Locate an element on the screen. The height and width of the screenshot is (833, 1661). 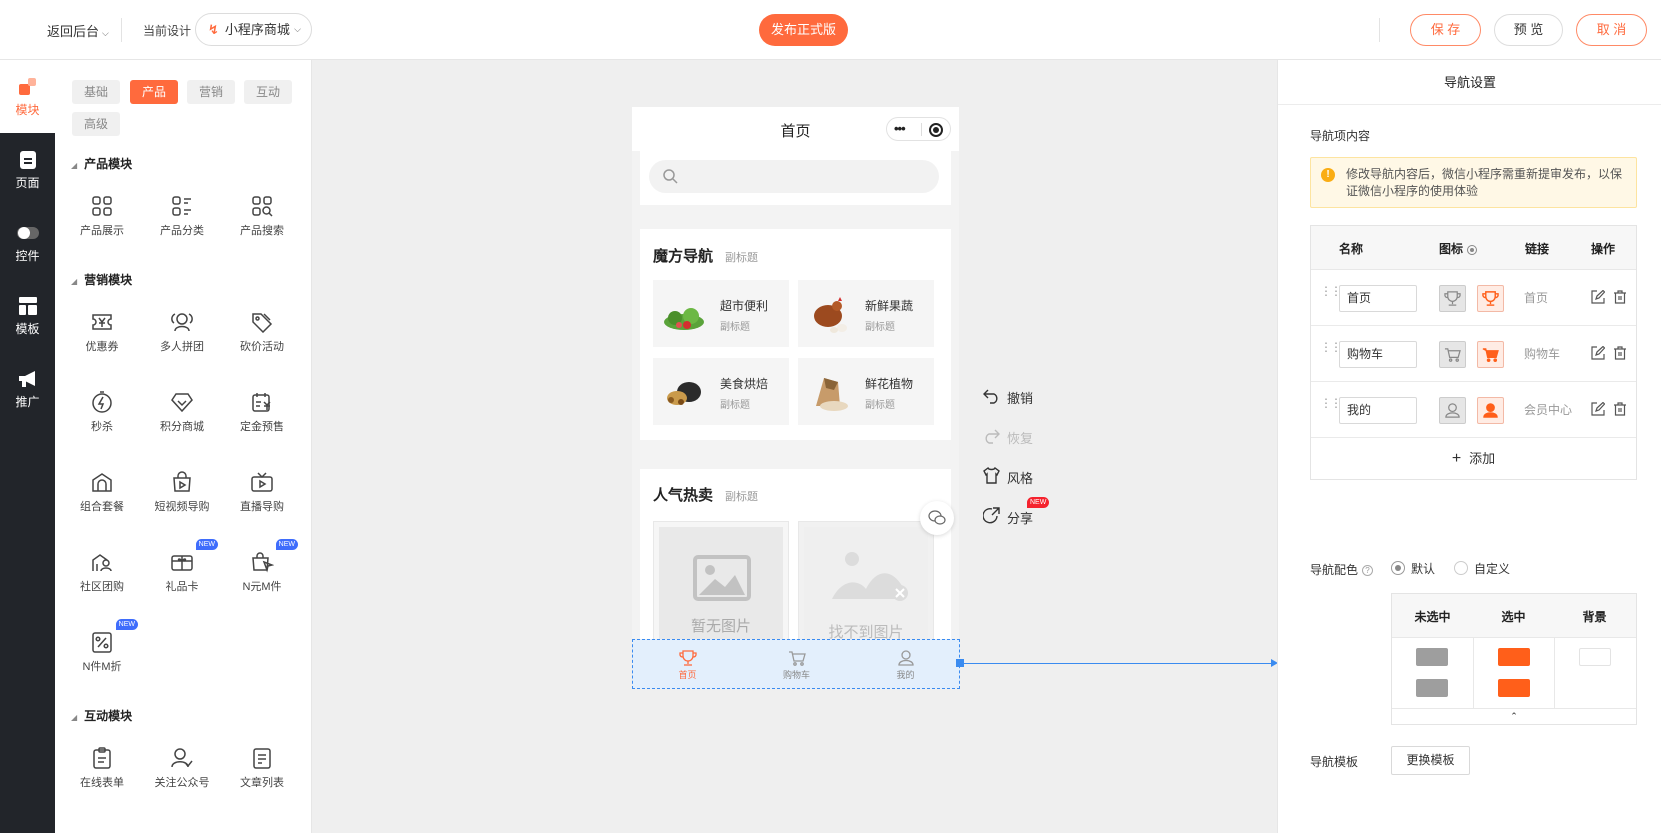
magic-nav-cell: 鲜花植物 副标题 is located at coordinates (866, 391).